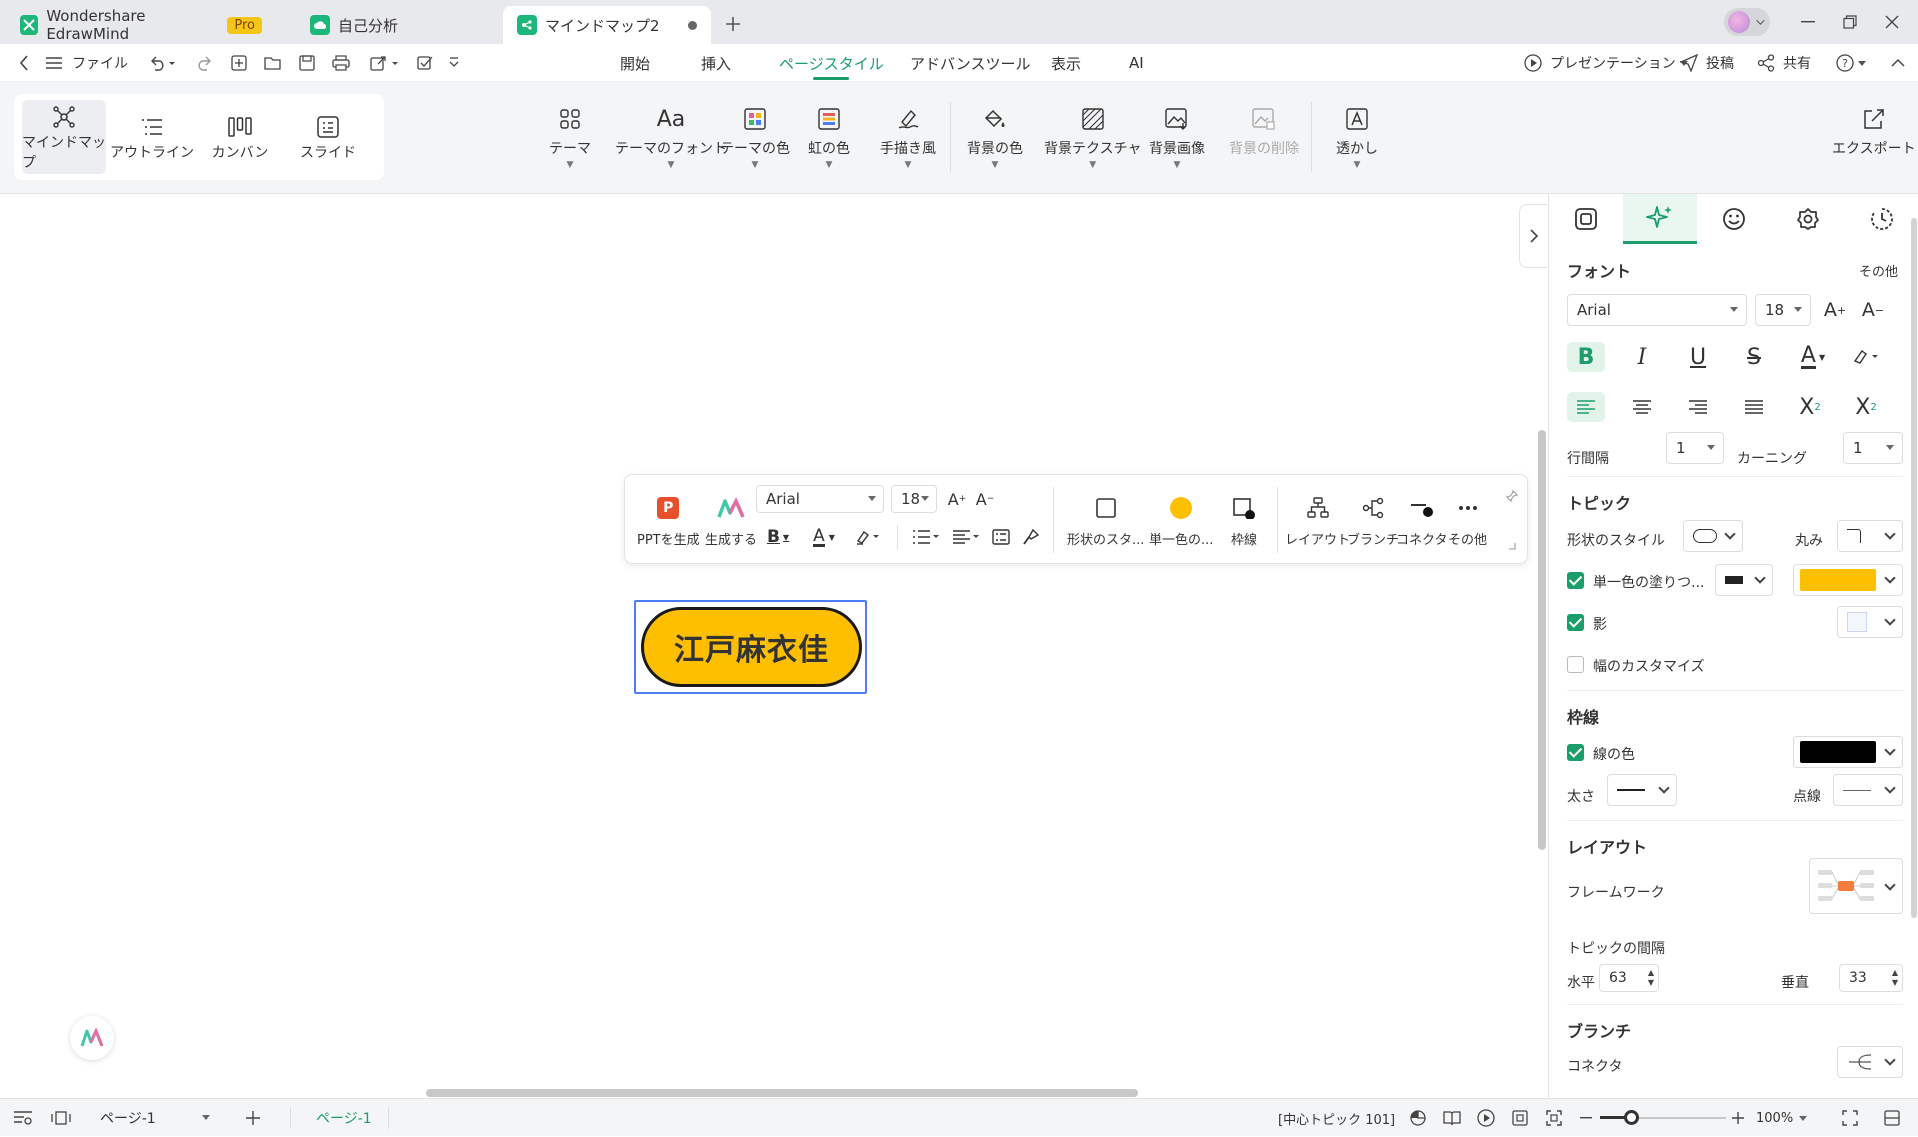 The image size is (1918, 1137). What do you see at coordinates (240, 137) in the screenshot?
I see `view-kanban-button: カンバン` at bounding box center [240, 137].